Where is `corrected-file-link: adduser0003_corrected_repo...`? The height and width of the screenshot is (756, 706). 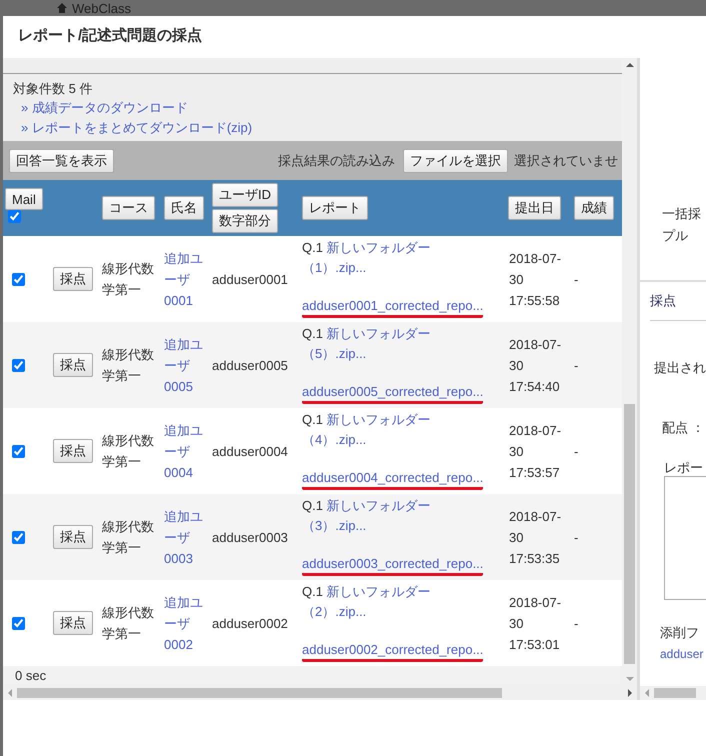
corrected-file-link: adduser0003_corrected_repo... is located at coordinates (393, 565).